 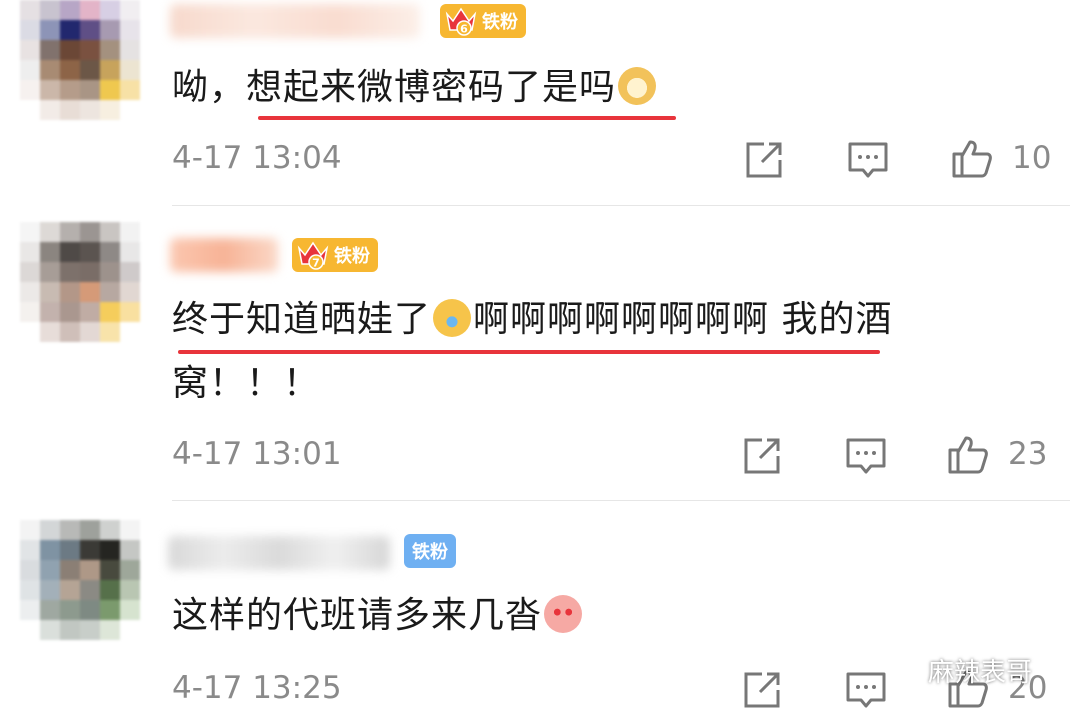 What do you see at coordinates (316, 263) in the screenshot?
I see `badge-level: 7` at bounding box center [316, 263].